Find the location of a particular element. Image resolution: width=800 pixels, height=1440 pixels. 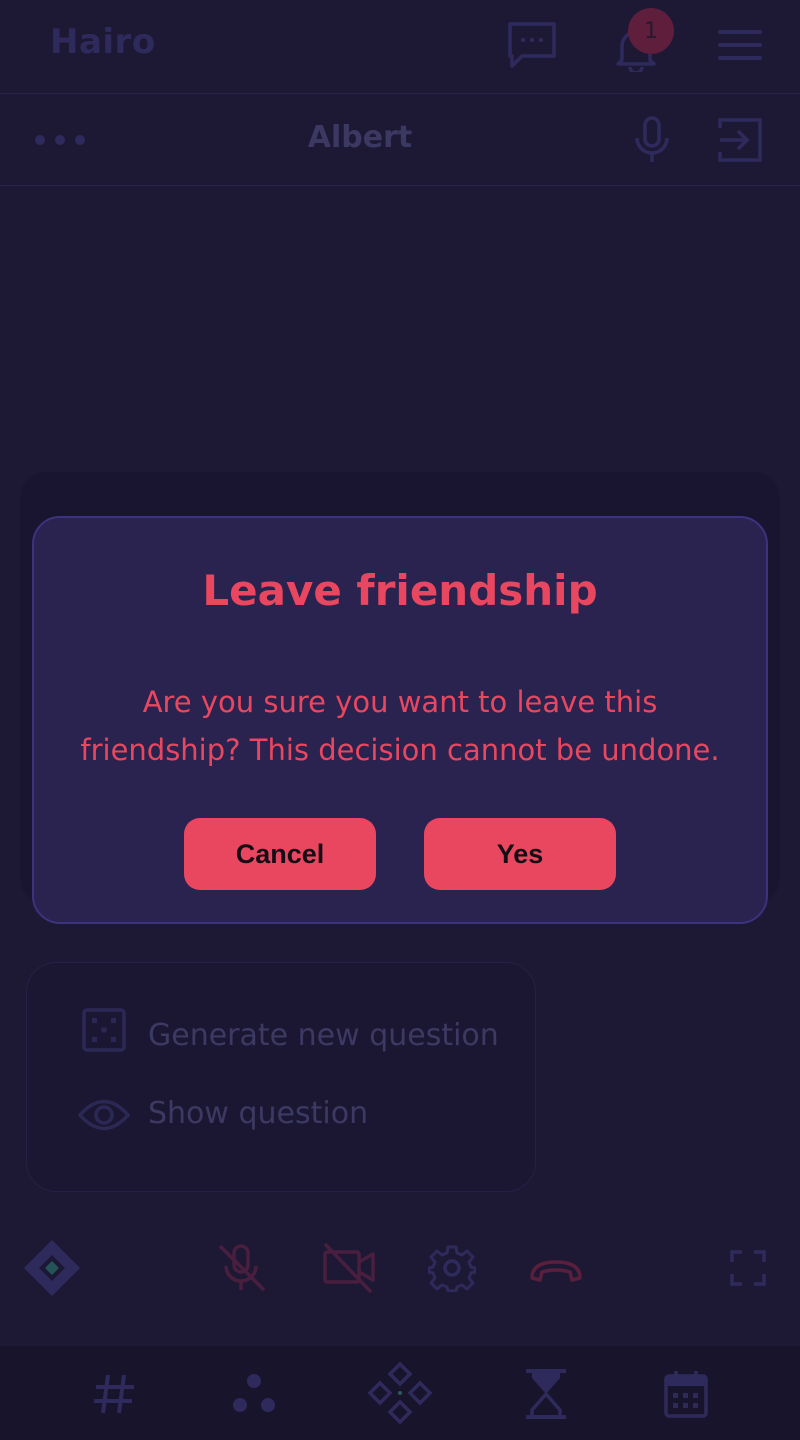

fullscreen-icon is located at coordinates (748, 1268).